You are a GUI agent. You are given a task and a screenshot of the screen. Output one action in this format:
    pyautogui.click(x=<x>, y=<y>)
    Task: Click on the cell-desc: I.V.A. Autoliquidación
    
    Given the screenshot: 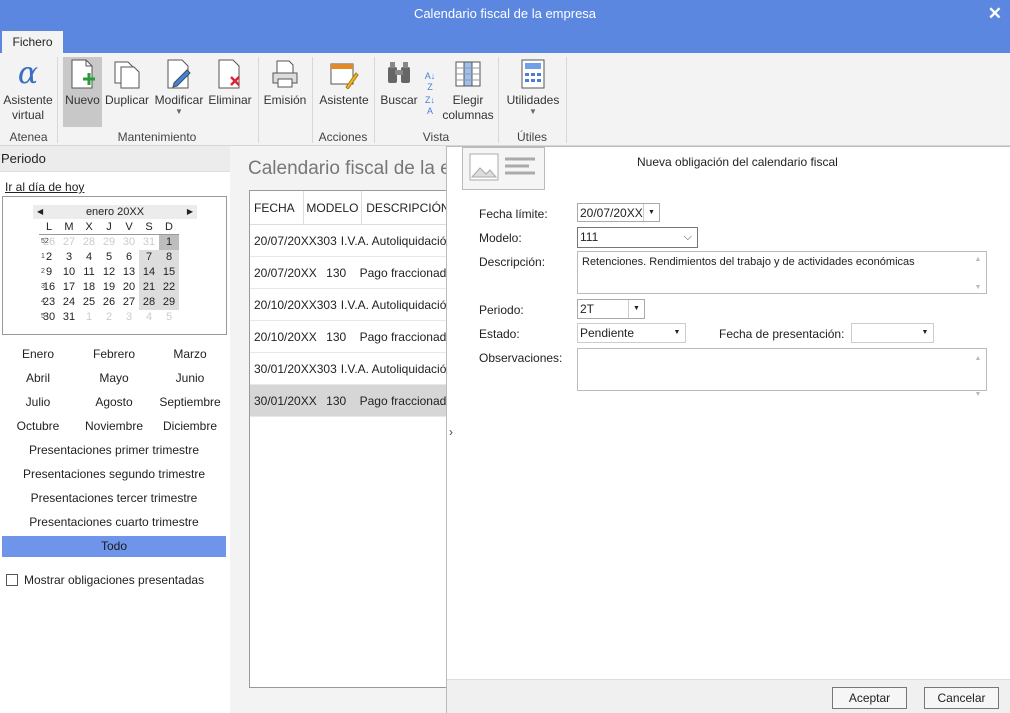 What is the action you would take?
    pyautogui.click(x=397, y=369)
    